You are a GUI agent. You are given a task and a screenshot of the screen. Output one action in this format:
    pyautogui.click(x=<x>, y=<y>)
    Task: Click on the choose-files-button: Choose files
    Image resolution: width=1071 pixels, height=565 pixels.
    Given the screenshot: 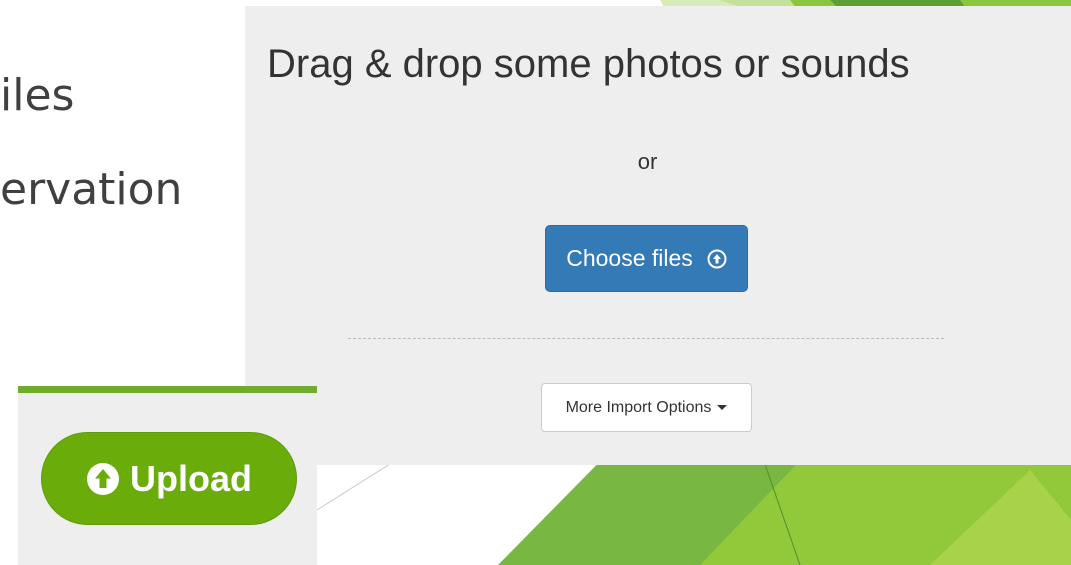 What is the action you would take?
    pyautogui.click(x=646, y=258)
    